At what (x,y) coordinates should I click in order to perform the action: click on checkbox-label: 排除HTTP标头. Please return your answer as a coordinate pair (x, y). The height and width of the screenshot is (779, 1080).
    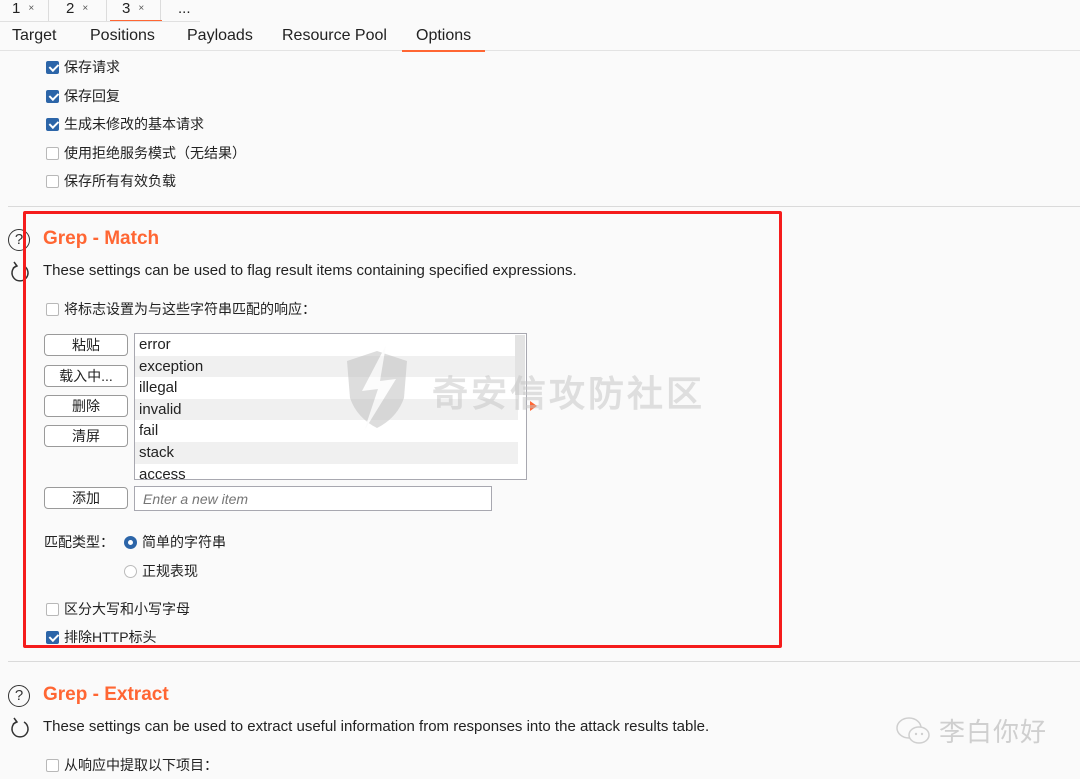
    Looking at the image, I should click on (110, 637).